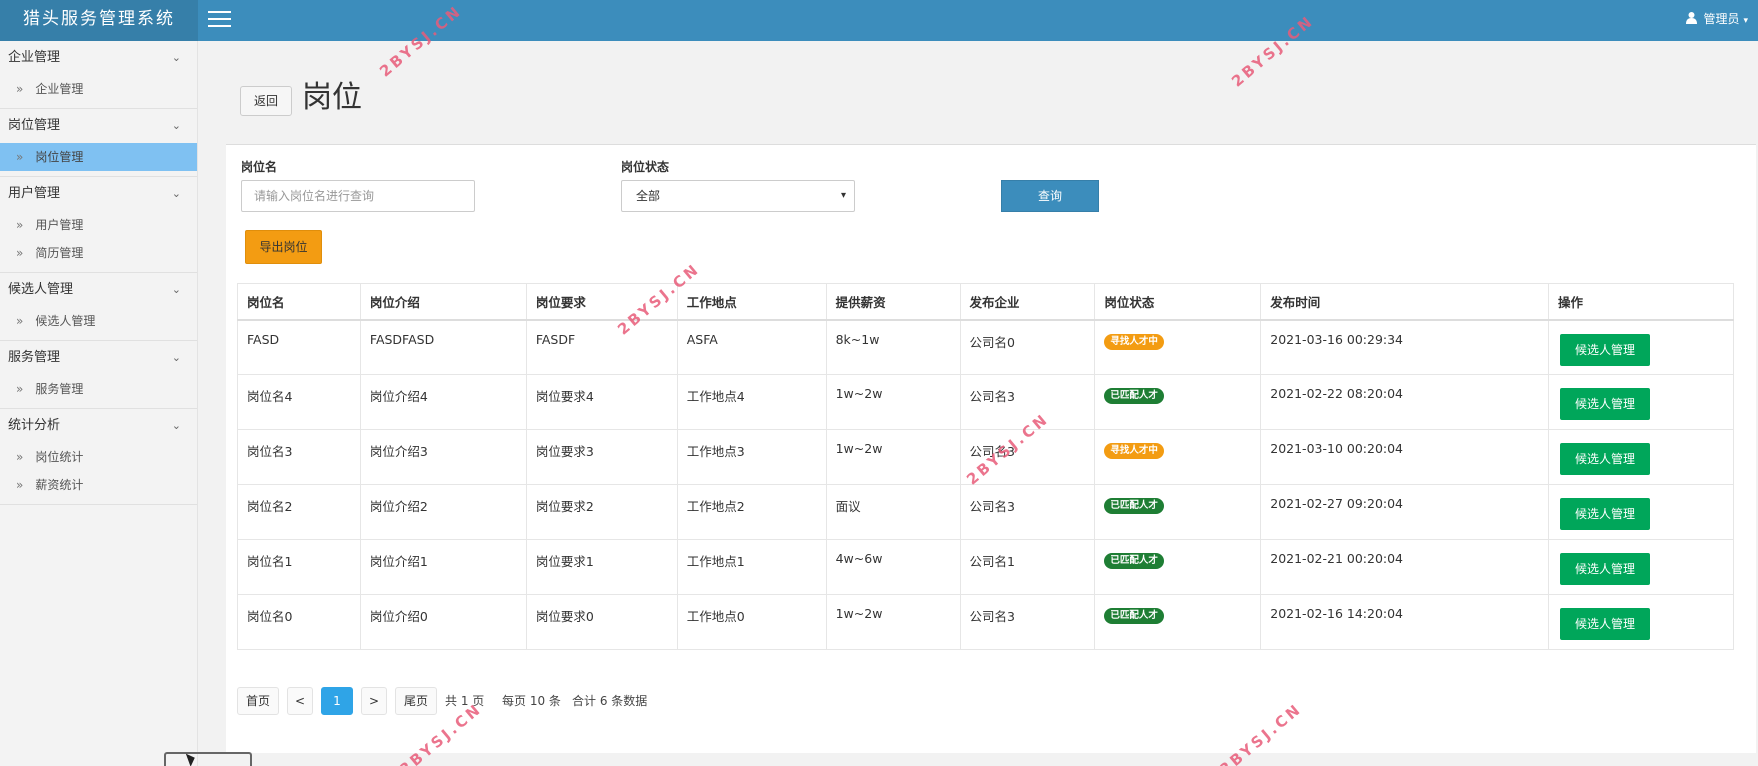  What do you see at coordinates (299, 457) in the screenshot?
I see `cell-name: 岗位名3` at bounding box center [299, 457].